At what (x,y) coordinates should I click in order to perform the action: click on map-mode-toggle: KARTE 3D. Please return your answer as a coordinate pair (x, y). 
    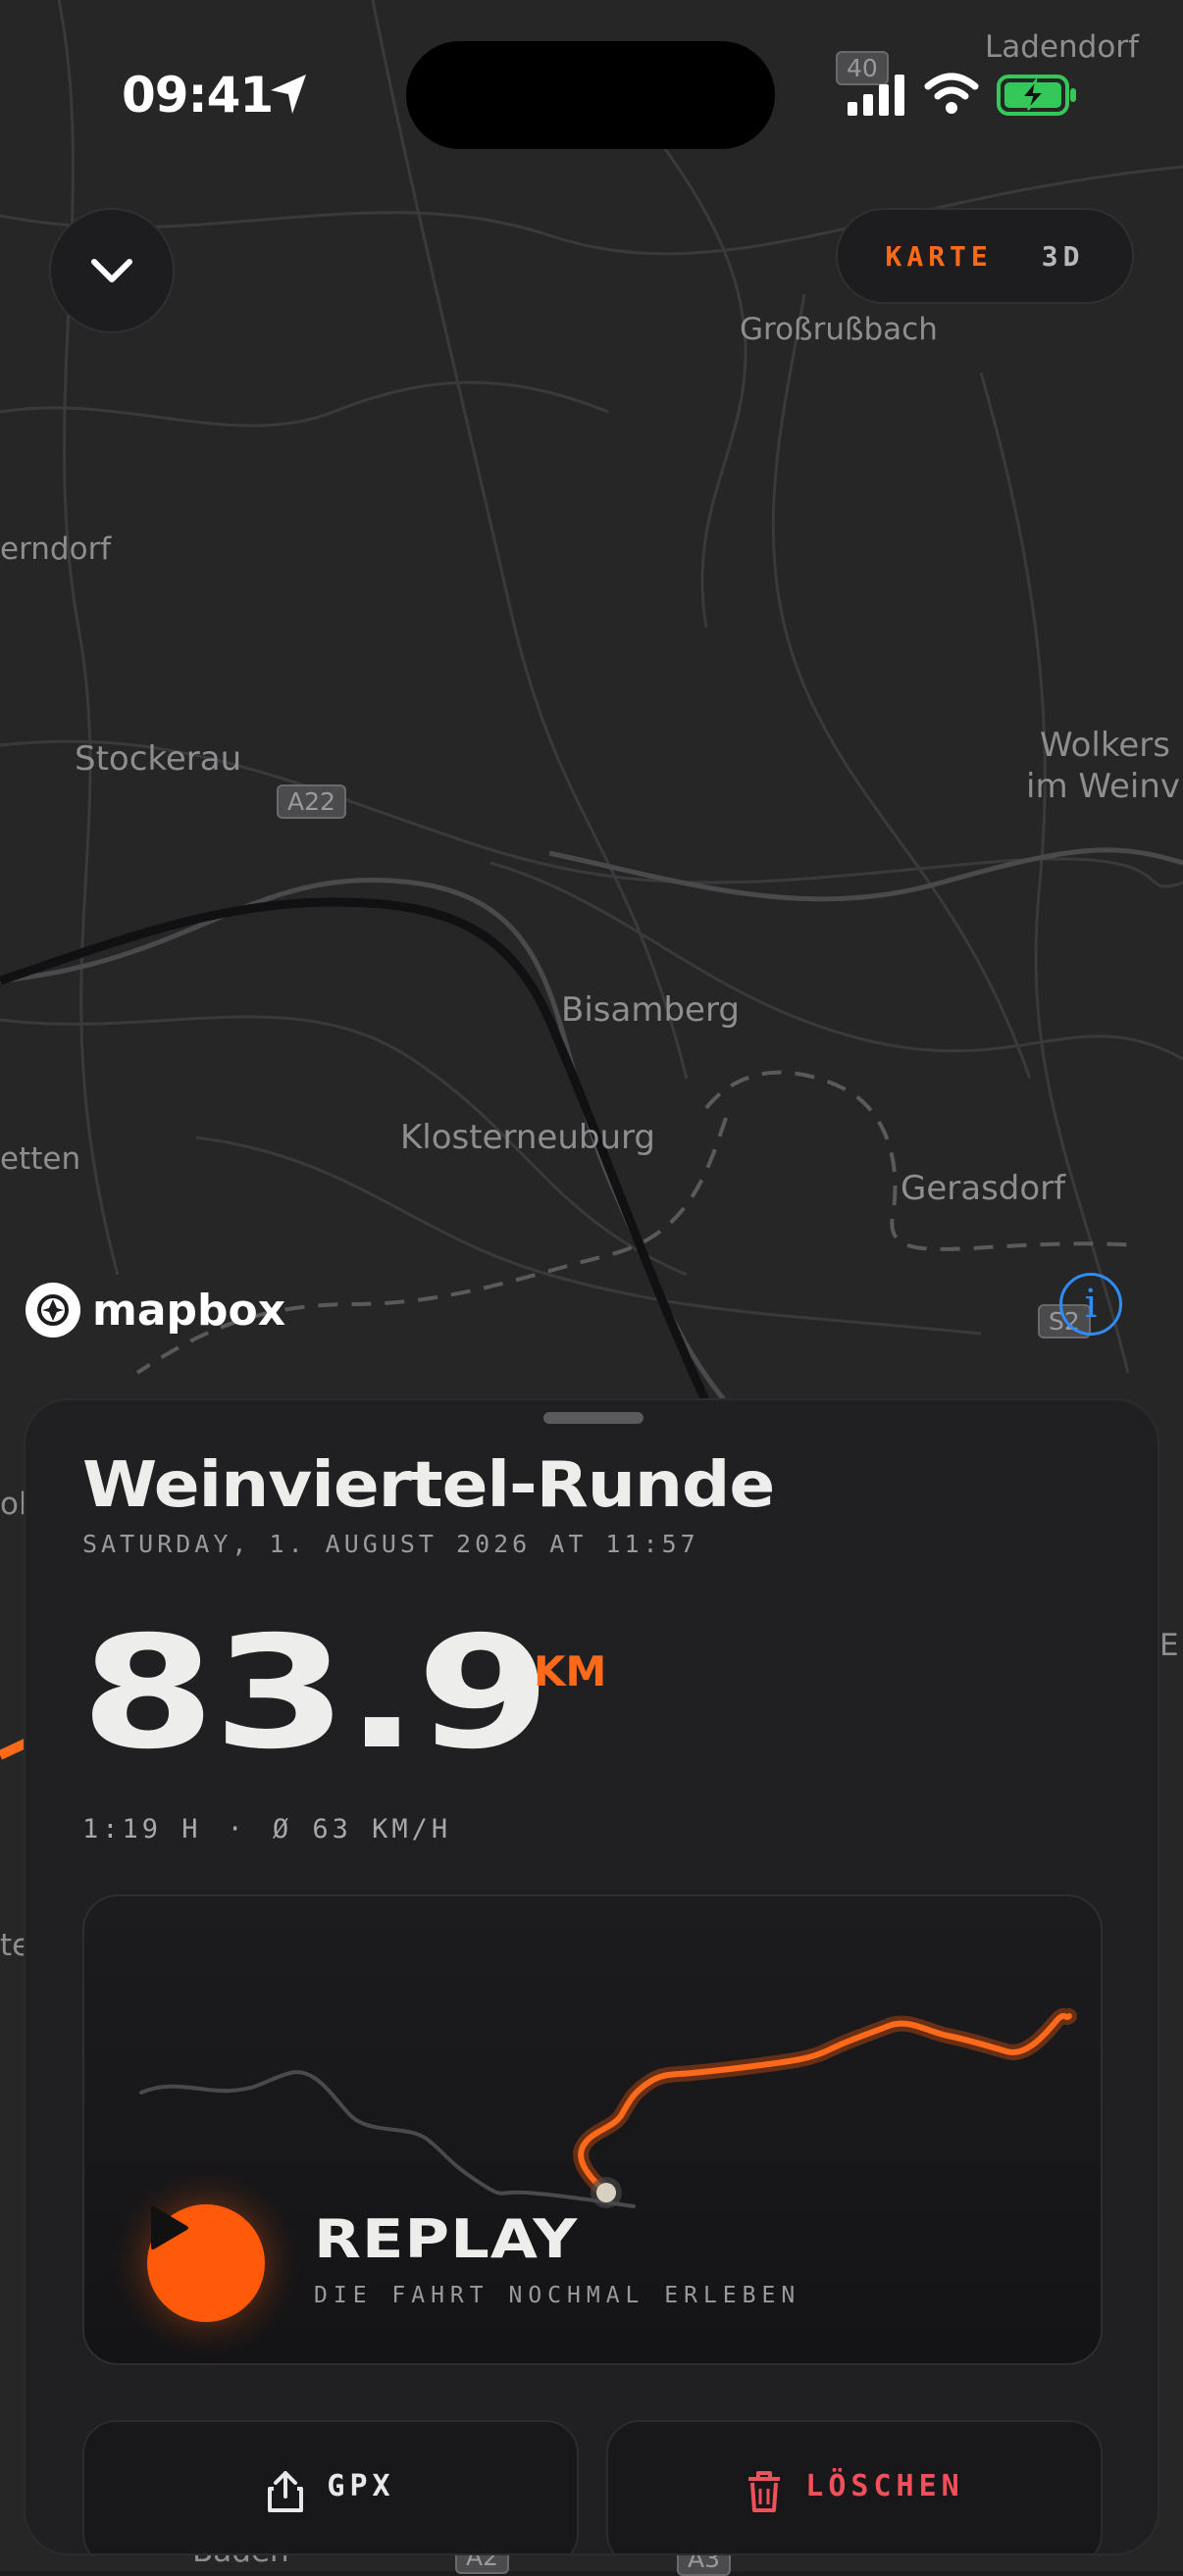
    Looking at the image, I should click on (985, 256).